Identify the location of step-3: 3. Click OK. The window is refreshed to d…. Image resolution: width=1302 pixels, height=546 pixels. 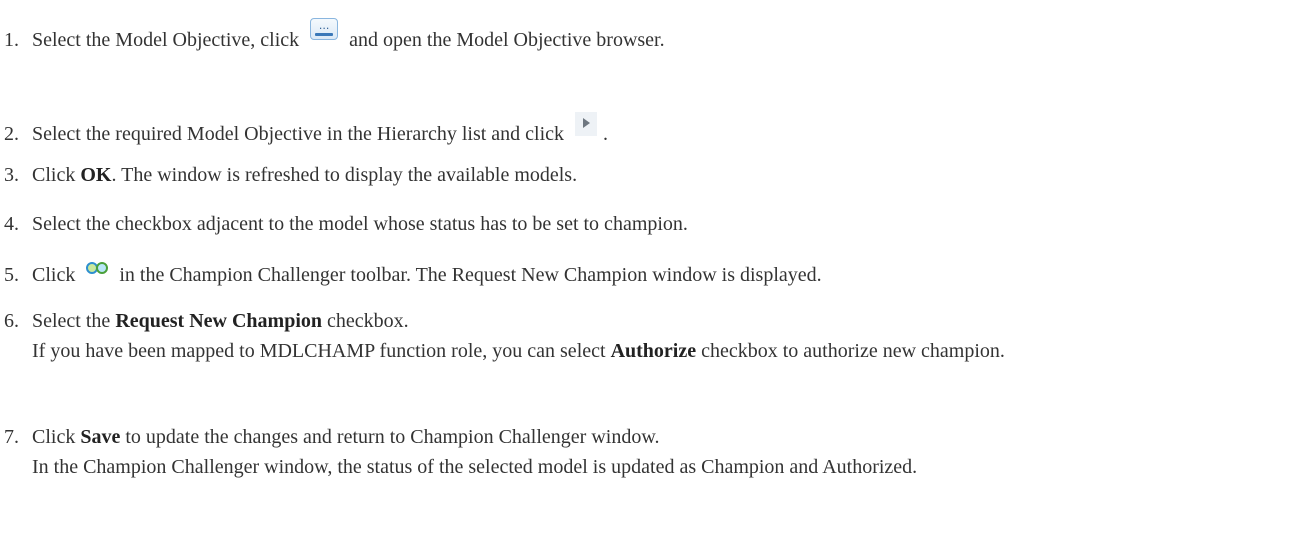
(644, 175).